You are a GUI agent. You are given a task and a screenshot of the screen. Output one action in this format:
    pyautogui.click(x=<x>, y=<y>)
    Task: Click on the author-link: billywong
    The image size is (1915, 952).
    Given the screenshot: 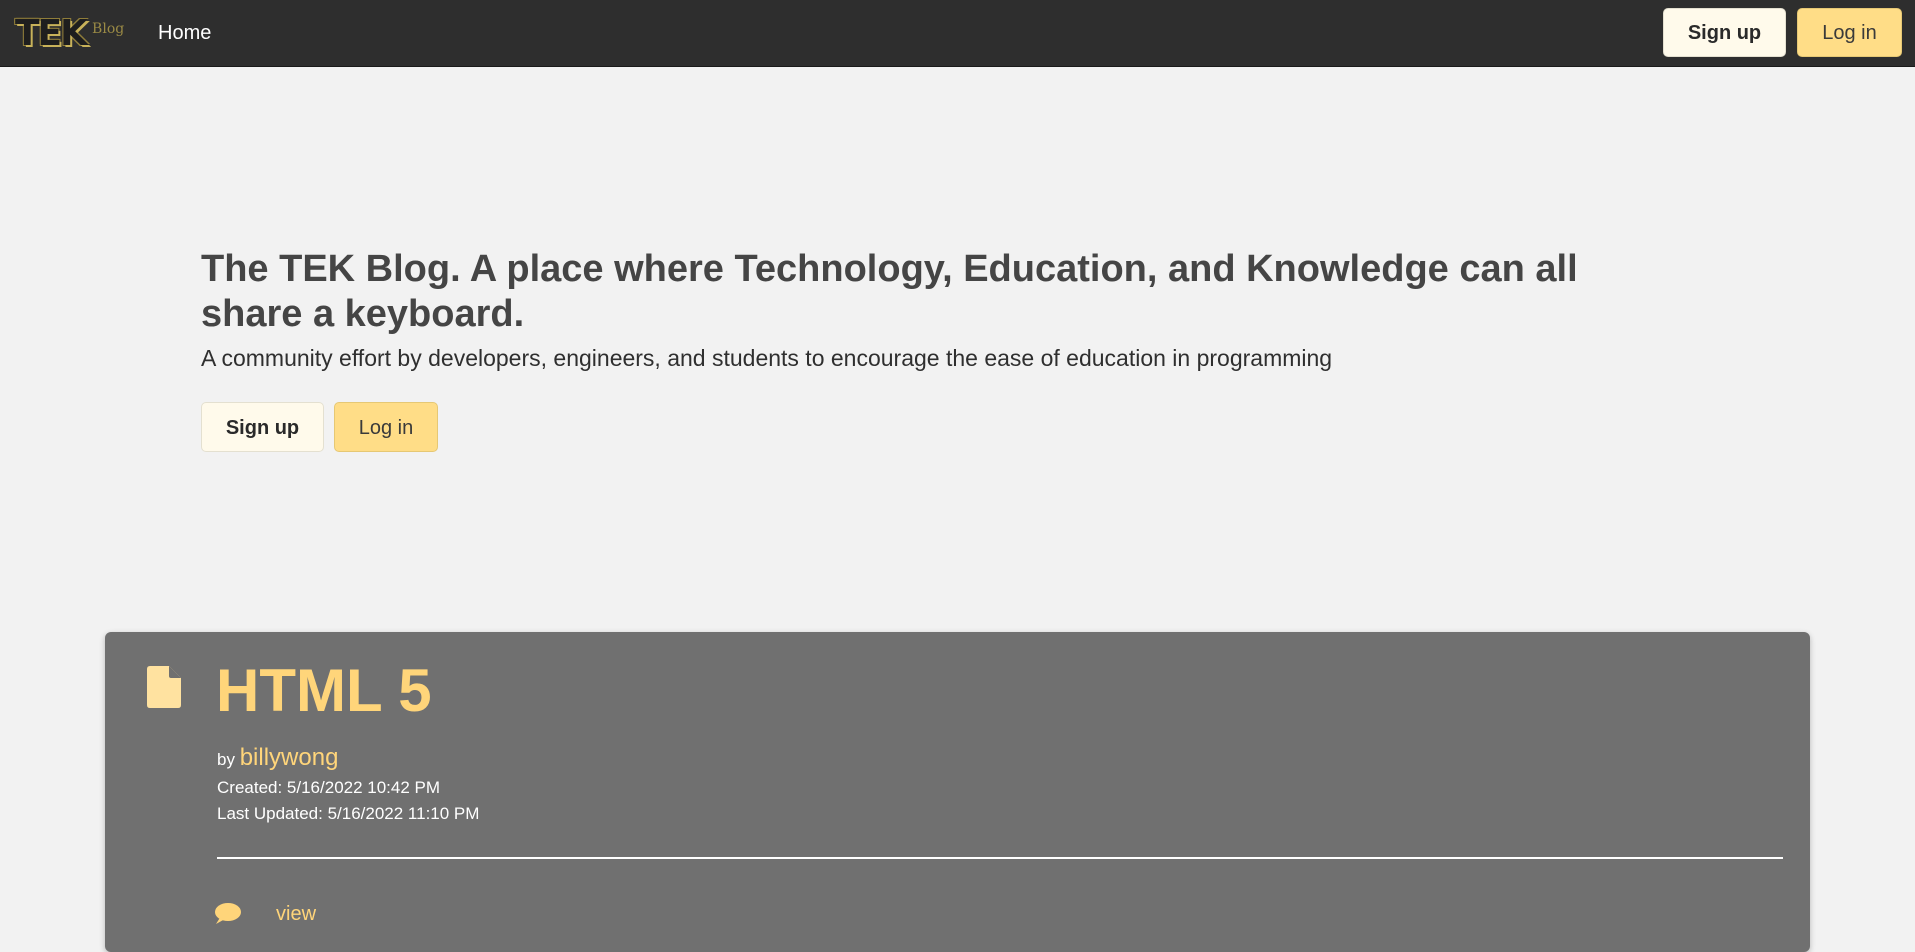 What is the action you would take?
    pyautogui.click(x=289, y=757)
    